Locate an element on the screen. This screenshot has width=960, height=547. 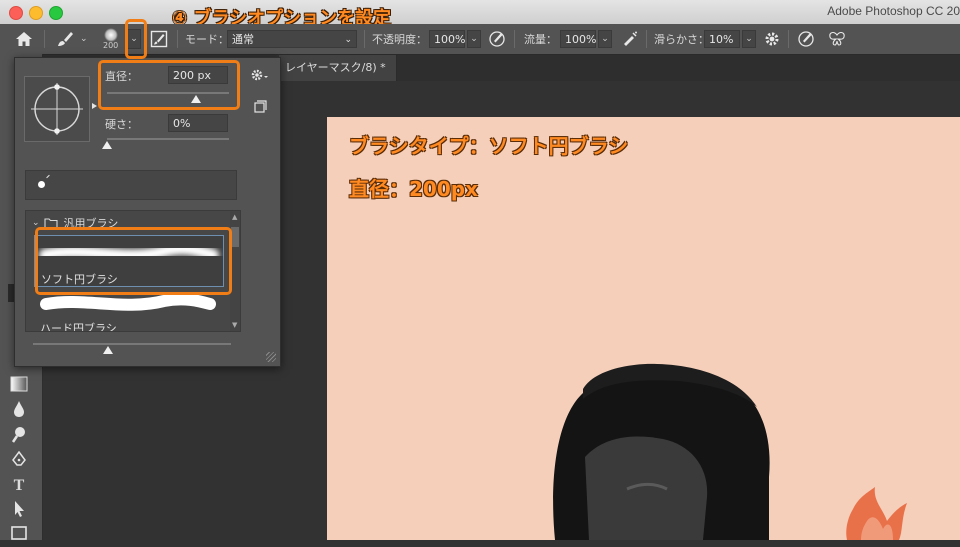
brush-settings-panel-button is located at coordinates (159, 39).